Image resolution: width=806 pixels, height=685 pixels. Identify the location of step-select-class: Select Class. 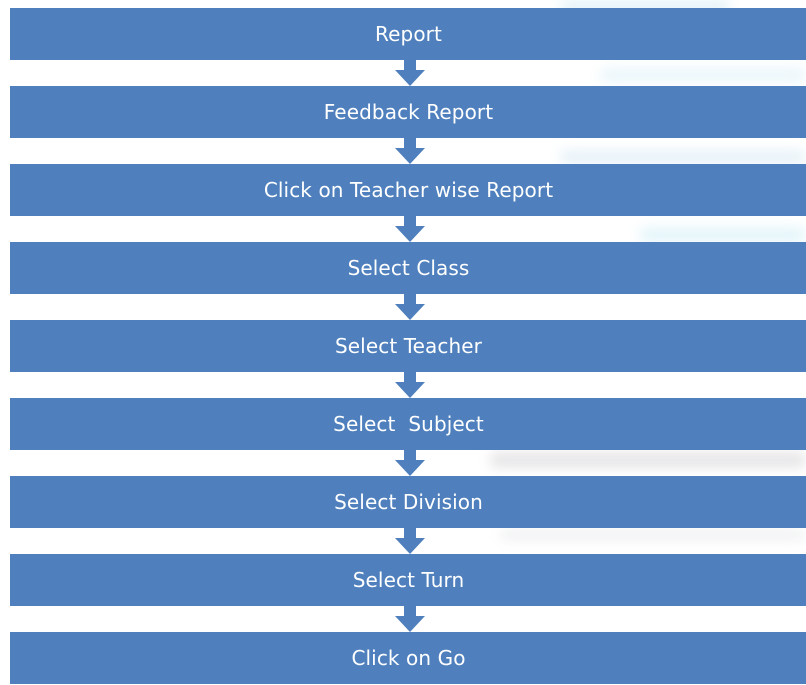
(408, 268).